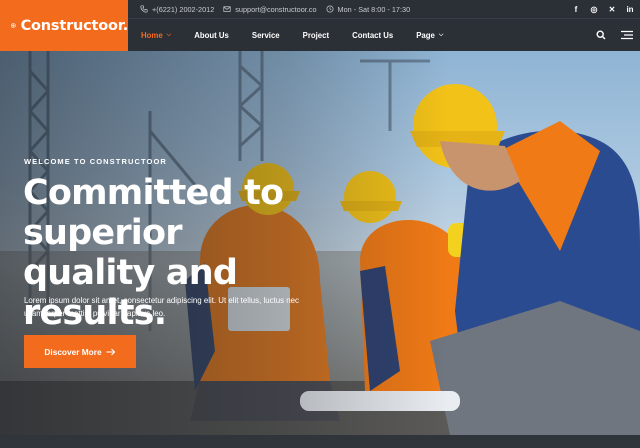 The height and width of the screenshot is (448, 640). Describe the element at coordinates (630, 9) in the screenshot. I see `linkedin-icon: in` at that location.